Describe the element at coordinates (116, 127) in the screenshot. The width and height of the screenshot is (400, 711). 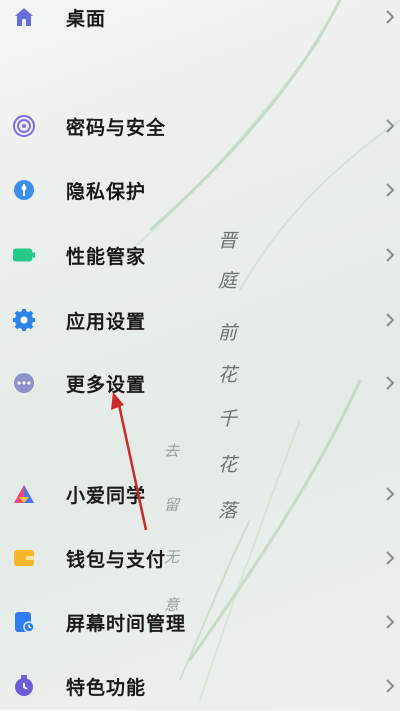
I see `settings-item-label: 密码与安全` at that location.